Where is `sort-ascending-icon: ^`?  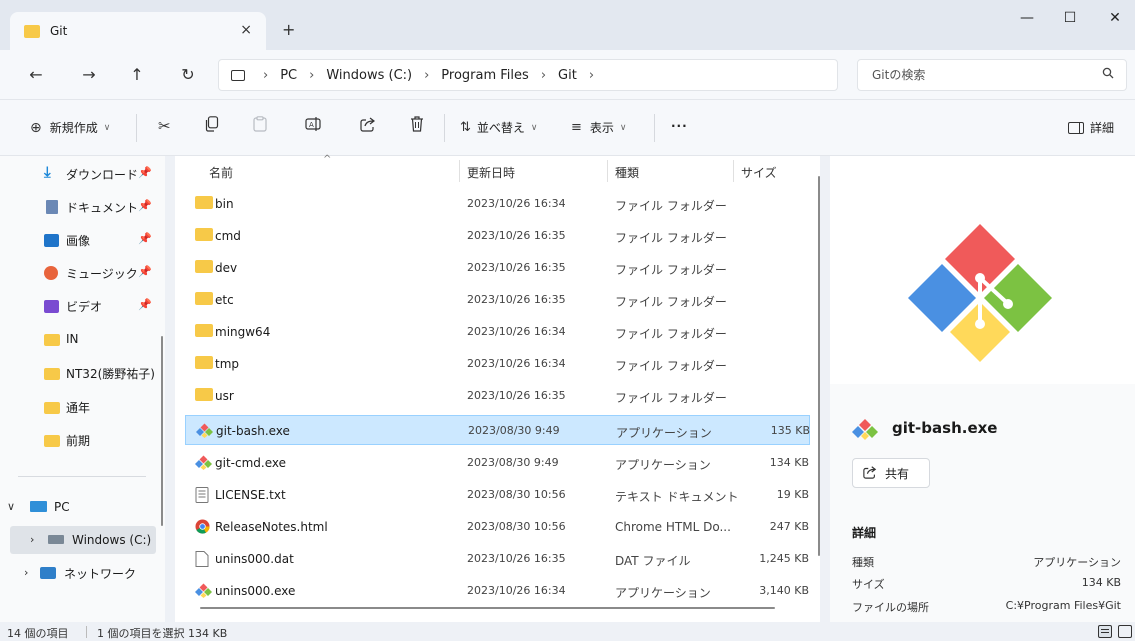
sort-ascending-icon: ^ is located at coordinates (327, 159).